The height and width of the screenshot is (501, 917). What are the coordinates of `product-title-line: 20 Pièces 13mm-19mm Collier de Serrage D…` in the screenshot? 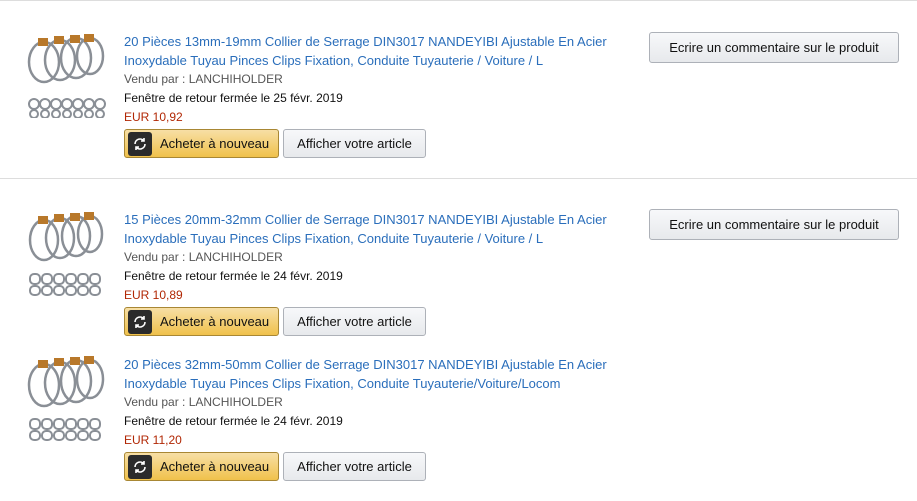 It's located at (374, 41).